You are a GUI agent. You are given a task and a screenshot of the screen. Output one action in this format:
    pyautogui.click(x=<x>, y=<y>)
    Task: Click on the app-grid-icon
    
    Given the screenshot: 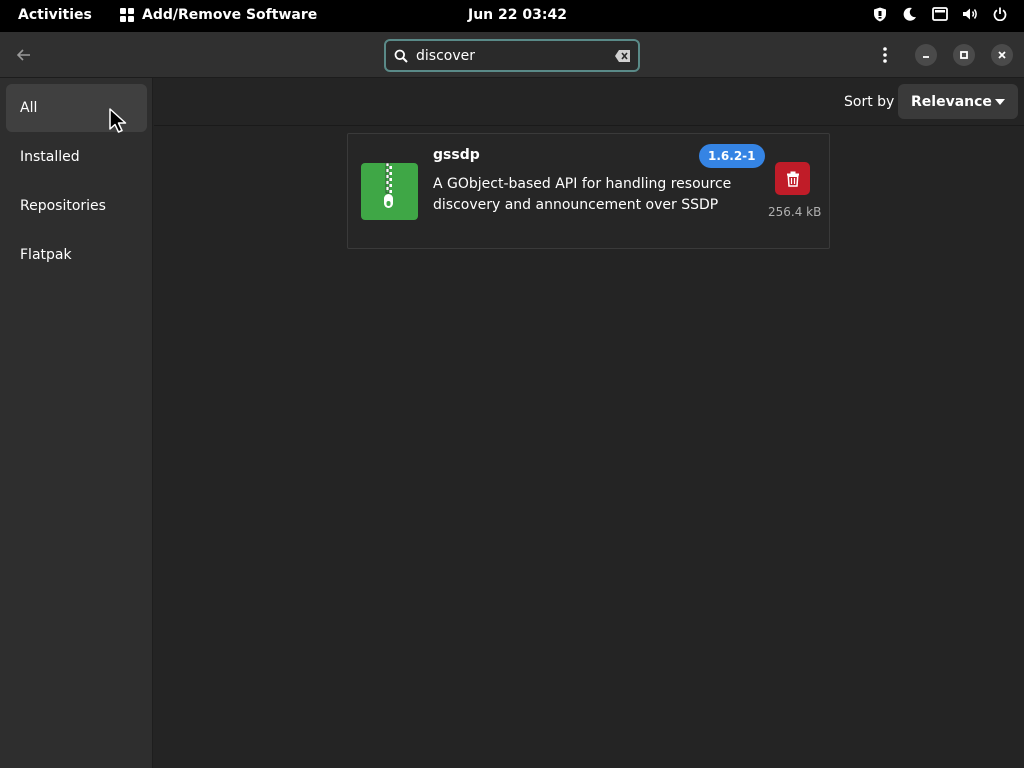 What is the action you would take?
    pyautogui.click(x=127, y=15)
    